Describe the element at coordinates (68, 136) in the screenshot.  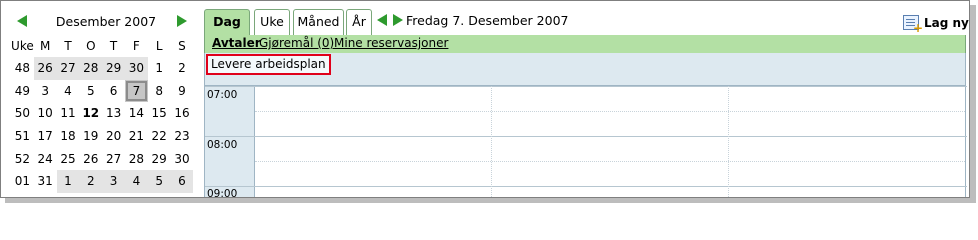
I see `calendar-day: 18` at that location.